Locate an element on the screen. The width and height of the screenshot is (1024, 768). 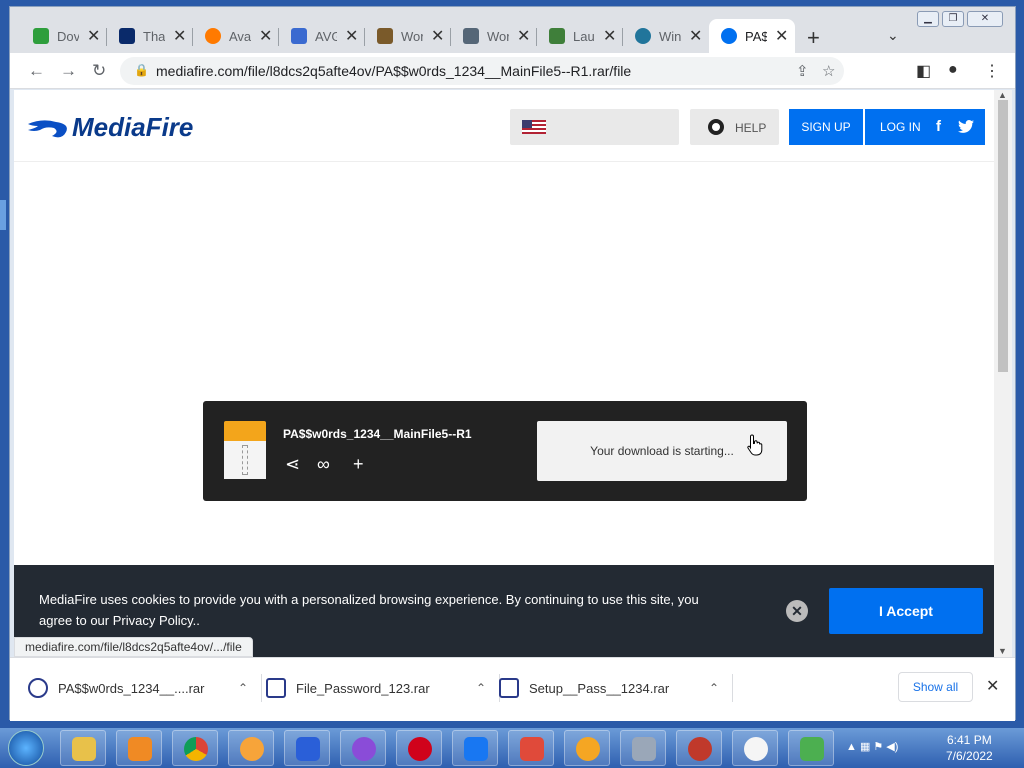
sign-up-button: SIGN UP is located at coordinates (826, 127).